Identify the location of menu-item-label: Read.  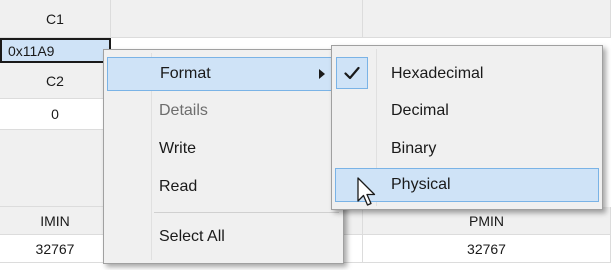
(178, 186).